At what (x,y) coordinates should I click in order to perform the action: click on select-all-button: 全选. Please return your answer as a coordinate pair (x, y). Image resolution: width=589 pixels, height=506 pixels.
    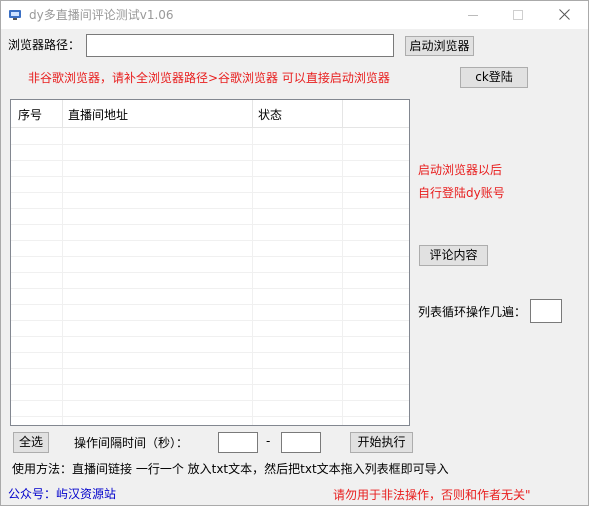
    Looking at the image, I should click on (31, 442).